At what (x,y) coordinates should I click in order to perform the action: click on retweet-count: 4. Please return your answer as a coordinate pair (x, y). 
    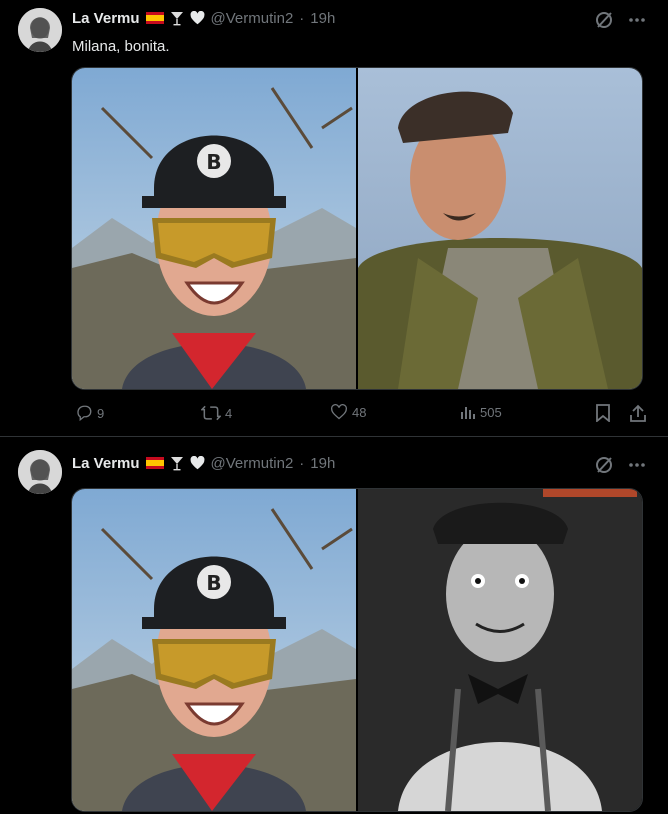
    Looking at the image, I should click on (229, 413).